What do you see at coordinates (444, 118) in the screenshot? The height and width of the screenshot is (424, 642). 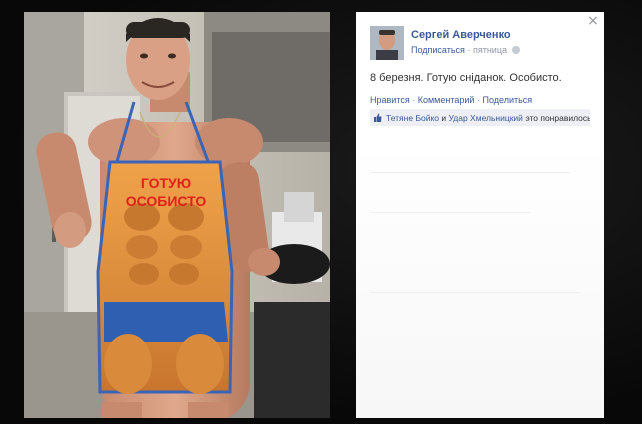 I see `likes-conjunction: и` at bounding box center [444, 118].